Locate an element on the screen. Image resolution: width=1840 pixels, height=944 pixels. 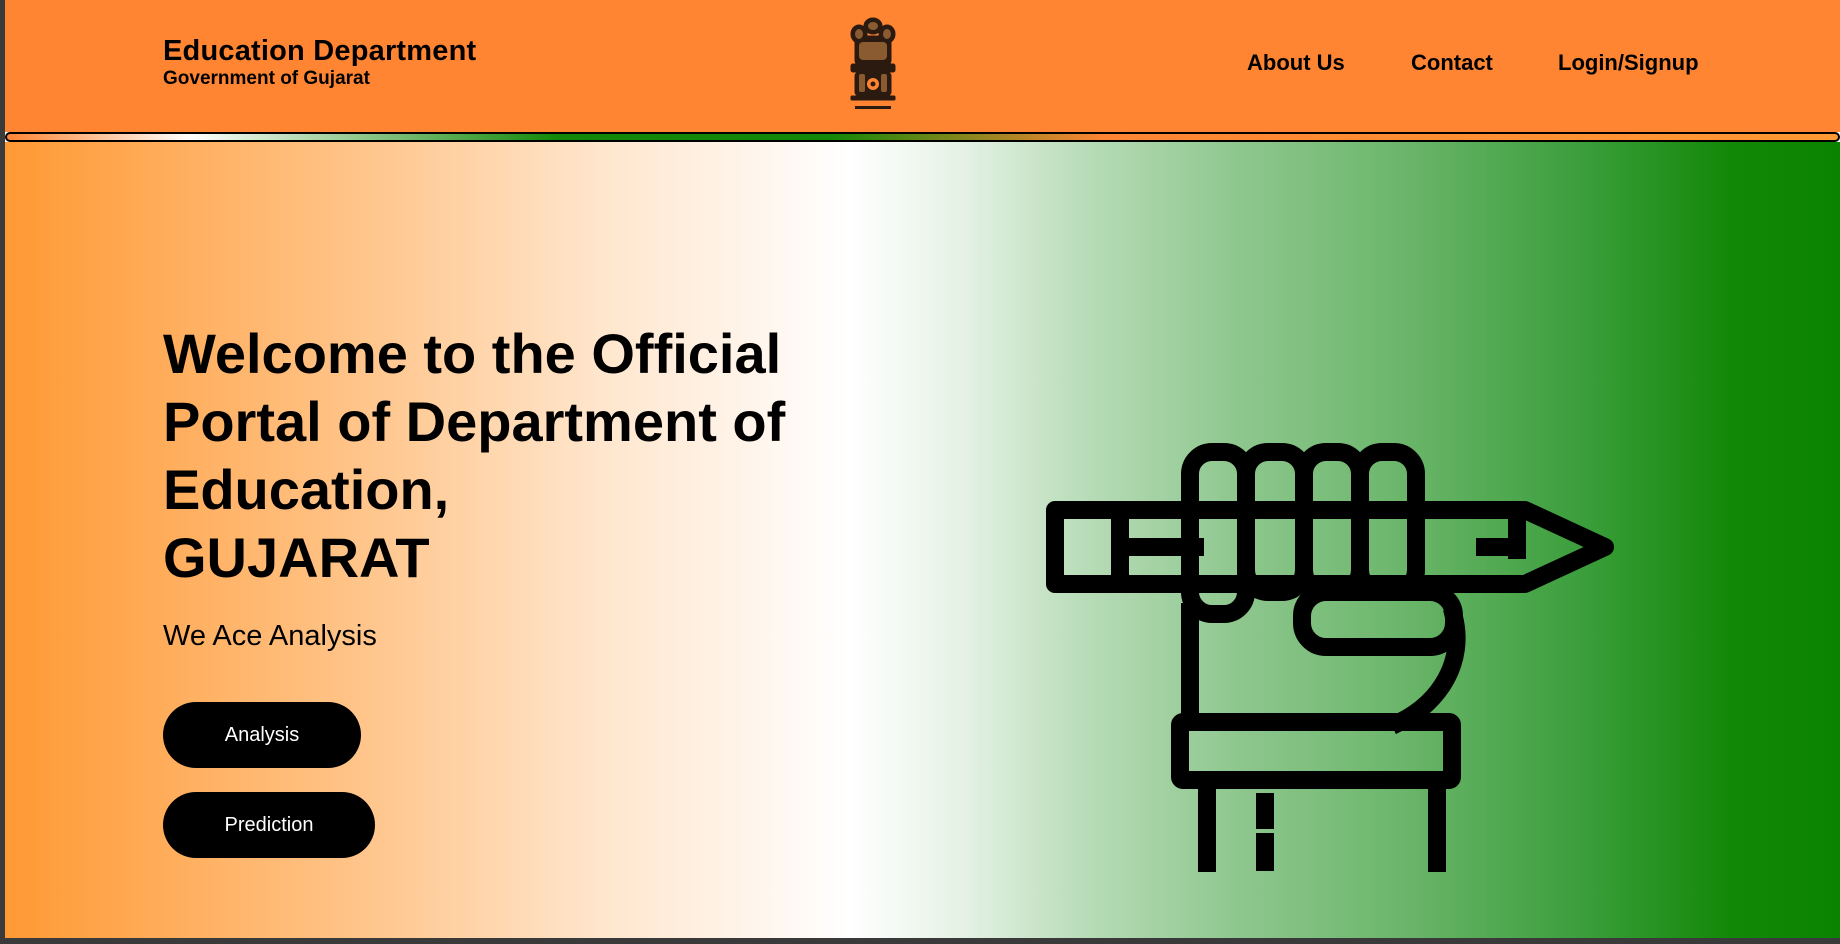
nav-contact: Contact is located at coordinates (1452, 63).